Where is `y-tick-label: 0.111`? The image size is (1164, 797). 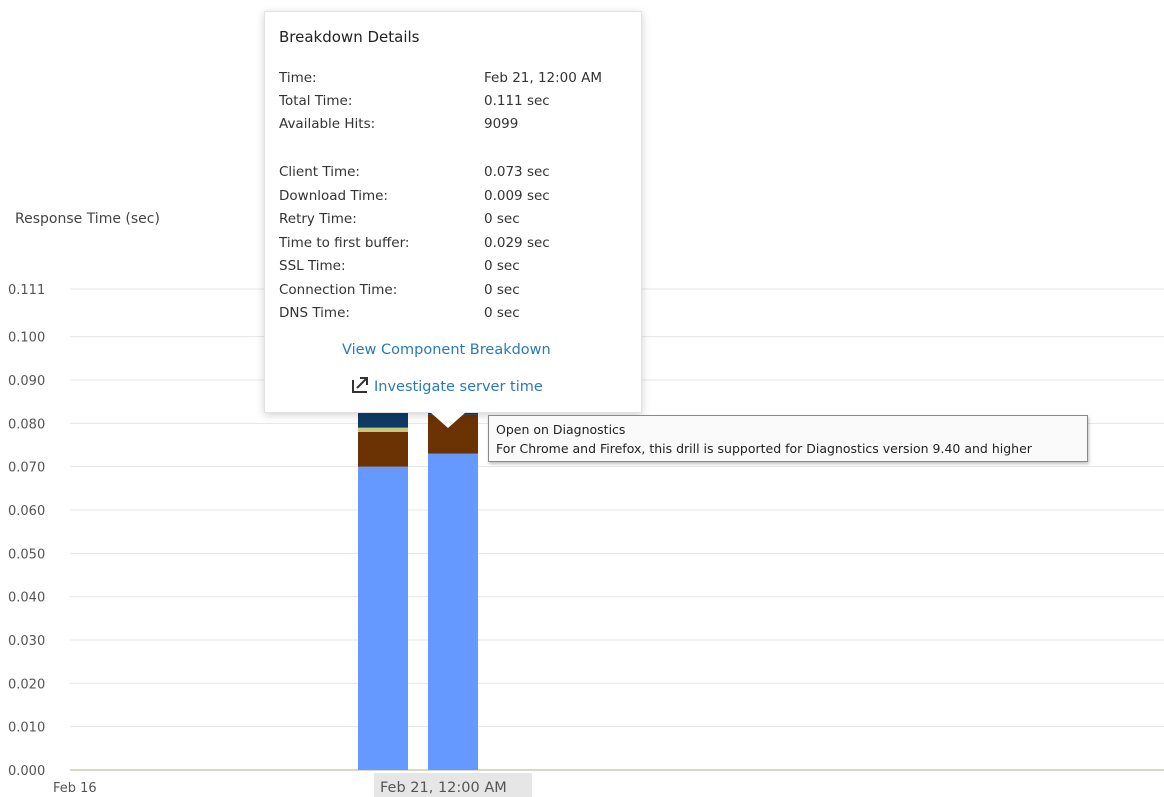
y-tick-label: 0.111 is located at coordinates (26, 290).